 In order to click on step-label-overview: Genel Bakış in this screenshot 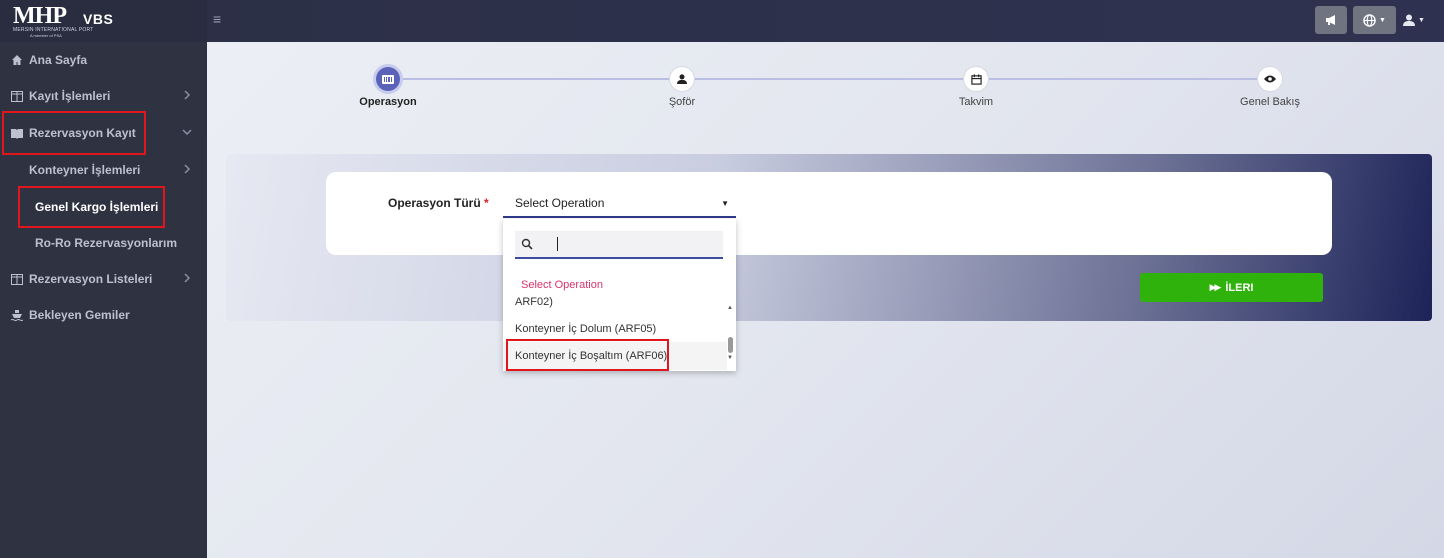, I will do `click(1270, 102)`.